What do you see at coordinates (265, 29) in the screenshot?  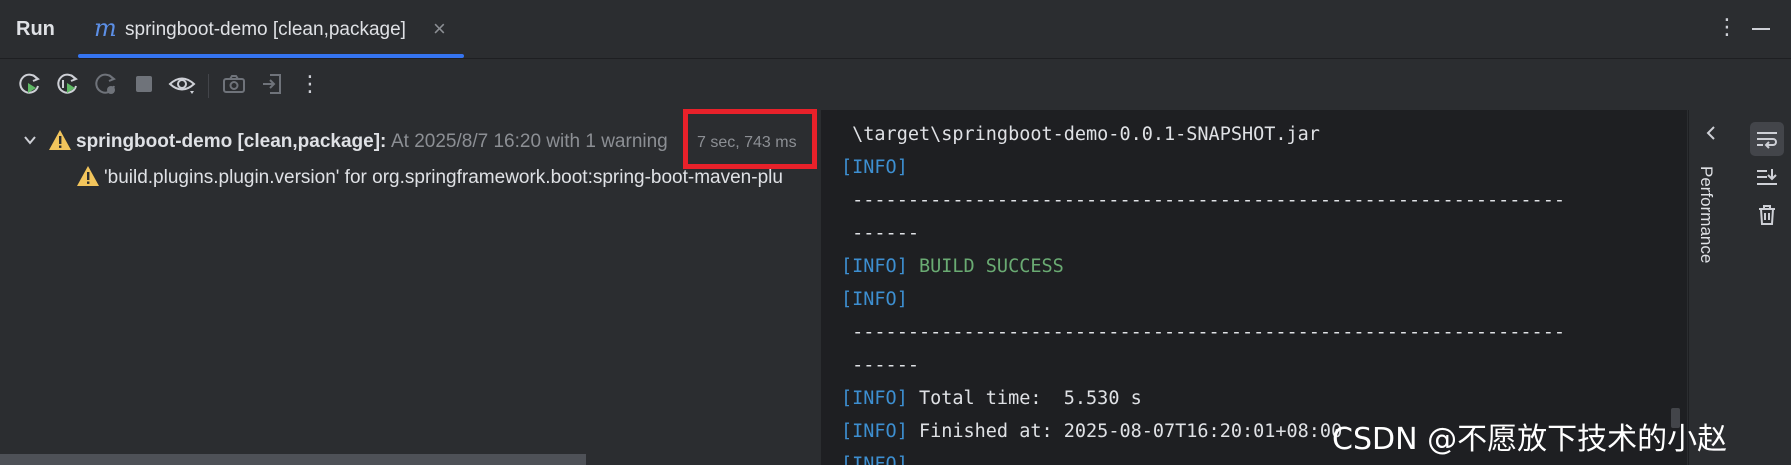 I see `tab-label: springboot-demo [clean,package]` at bounding box center [265, 29].